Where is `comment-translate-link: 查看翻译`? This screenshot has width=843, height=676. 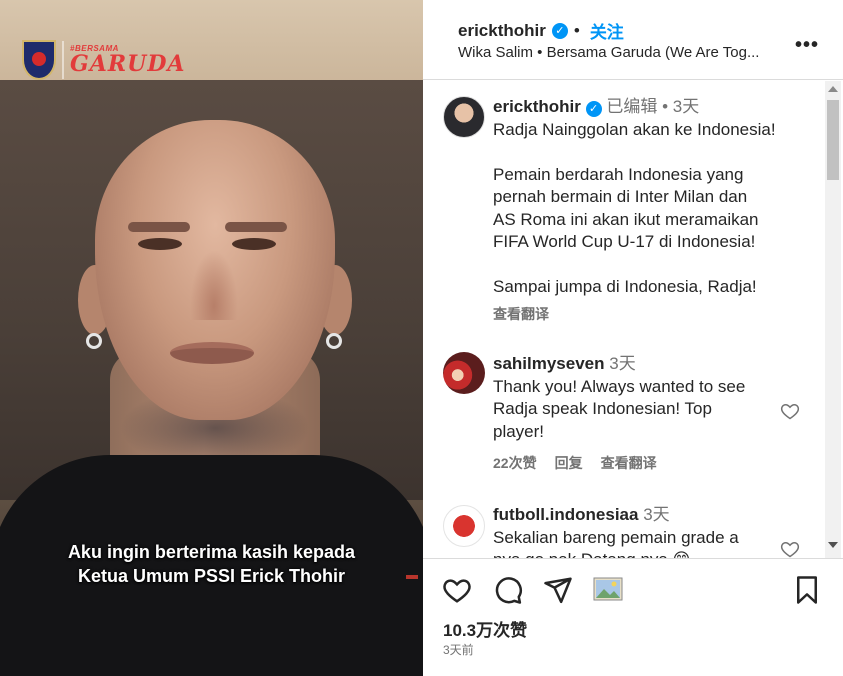
comment-translate-link: 查看翻译 is located at coordinates (629, 463).